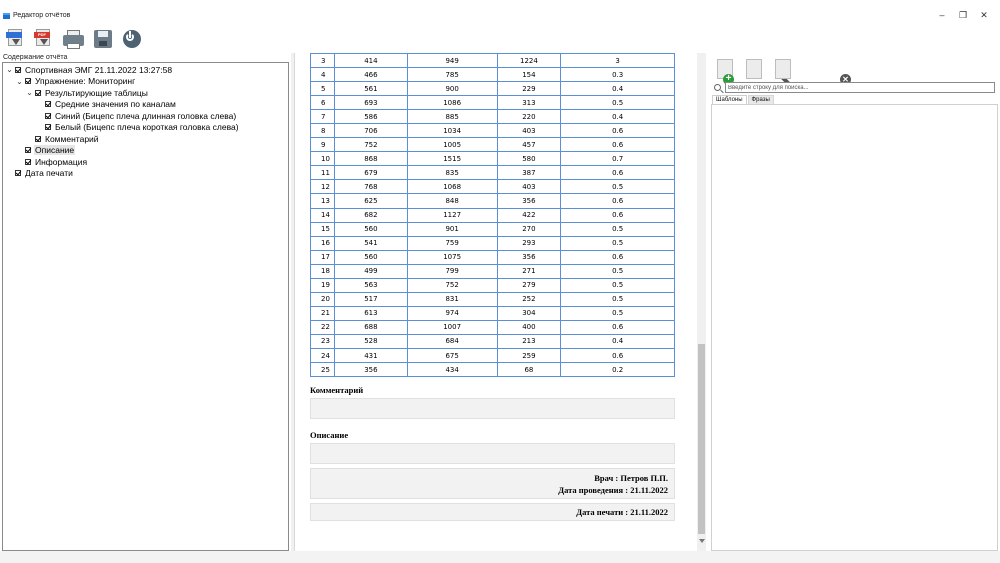  Describe the element at coordinates (115, 104) in the screenshot. I see `tree-item-label: Средние значения по каналам` at that location.